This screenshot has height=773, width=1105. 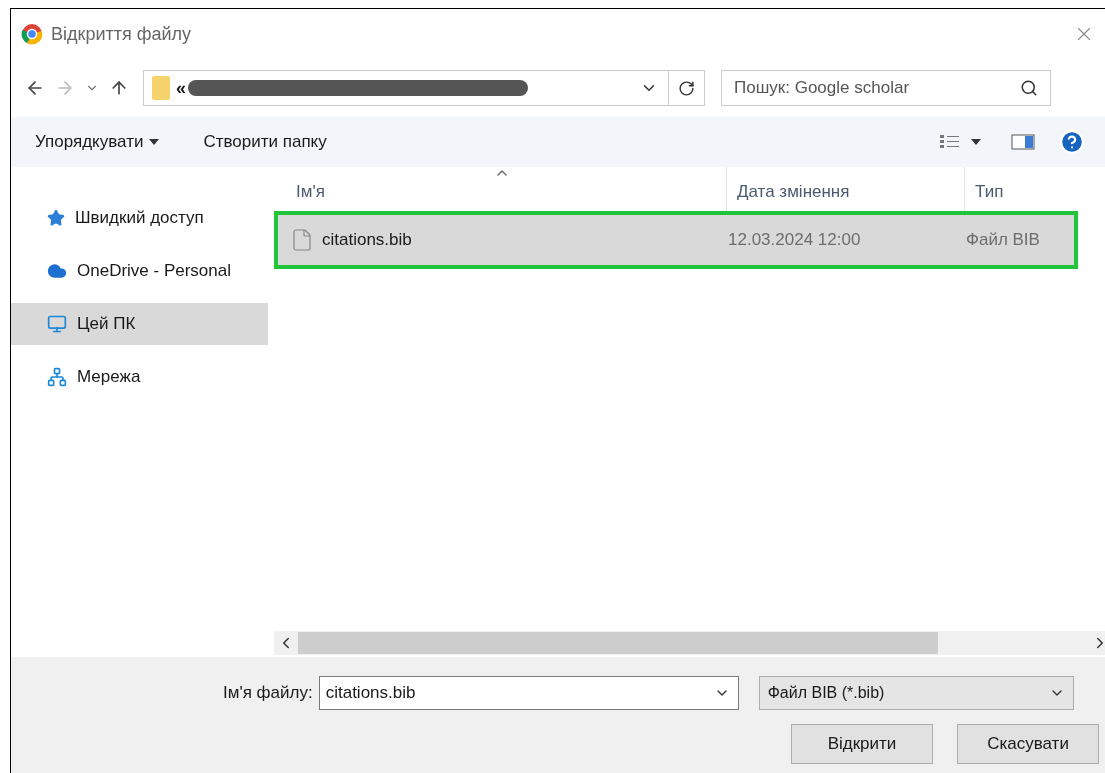 I want to click on window-title: Відкриття файлу, so click(x=121, y=34).